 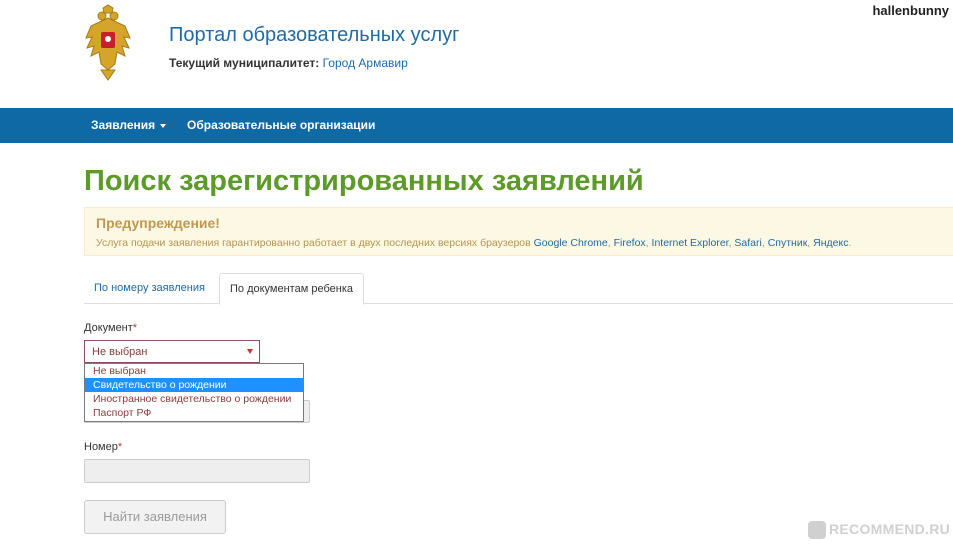 What do you see at coordinates (788, 243) in the screenshot?
I see `link-sputnik: Спутник` at bounding box center [788, 243].